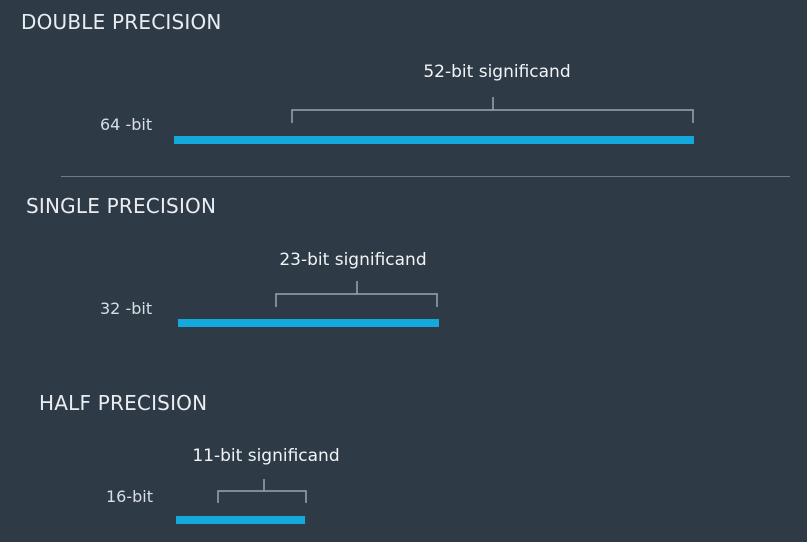  What do you see at coordinates (240, 520) in the screenshot?
I see `half-bit-bar` at bounding box center [240, 520].